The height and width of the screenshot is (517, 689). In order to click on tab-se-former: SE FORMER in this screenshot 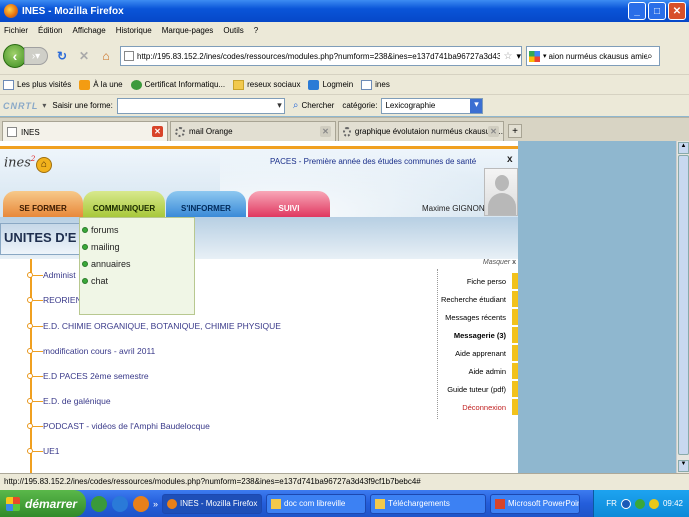, I will do `click(43, 204)`.